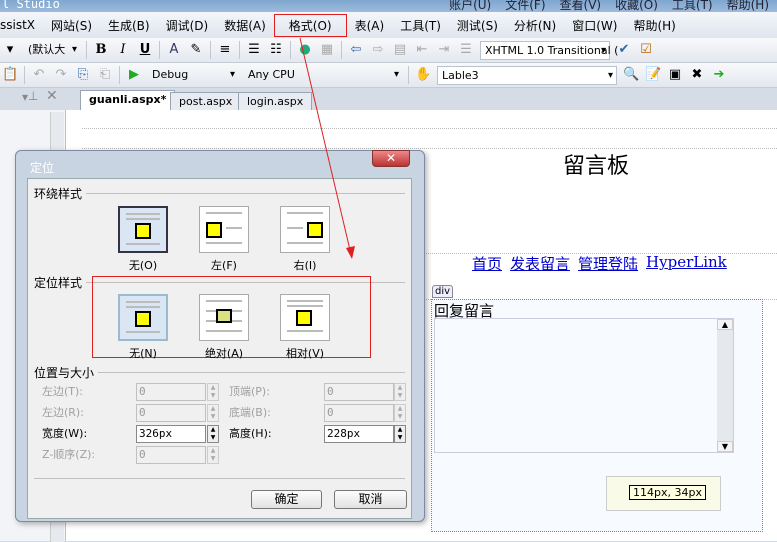 This screenshot has width=777, height=542. Describe the element at coordinates (193, 75) in the screenshot. I see `config-select: Debug` at that location.